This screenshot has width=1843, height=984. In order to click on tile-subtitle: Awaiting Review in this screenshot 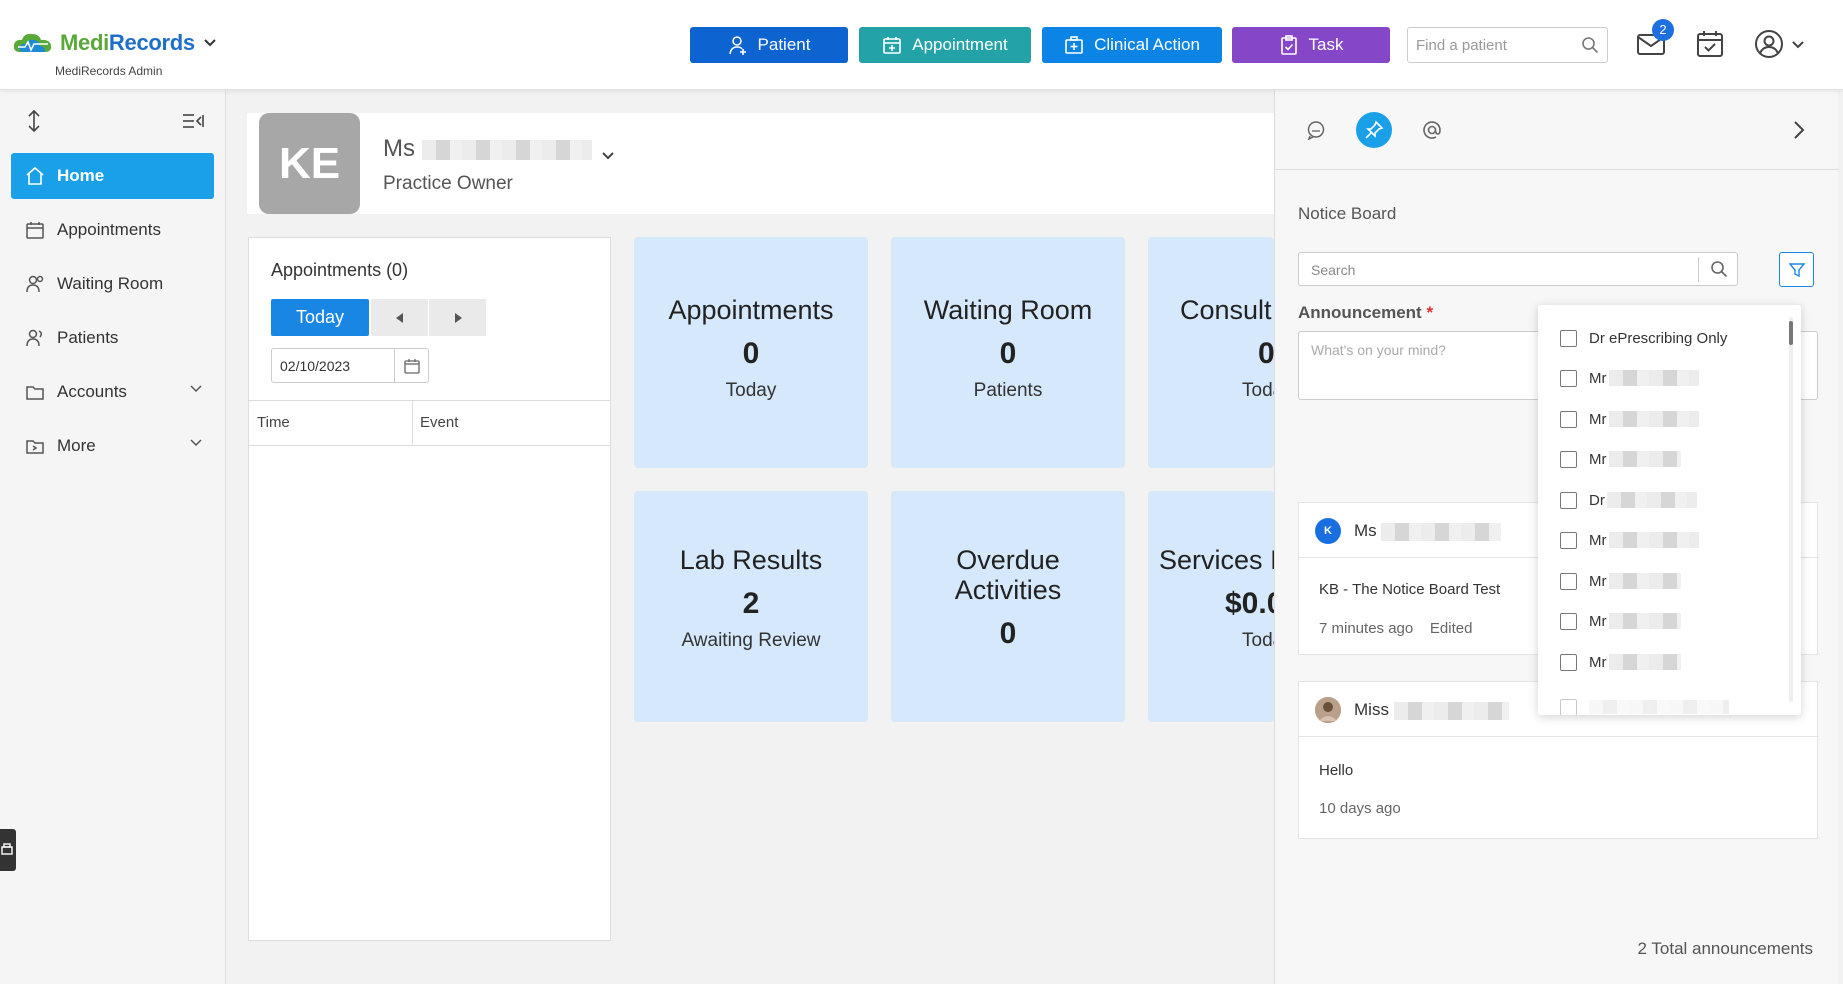, I will do `click(751, 640)`.